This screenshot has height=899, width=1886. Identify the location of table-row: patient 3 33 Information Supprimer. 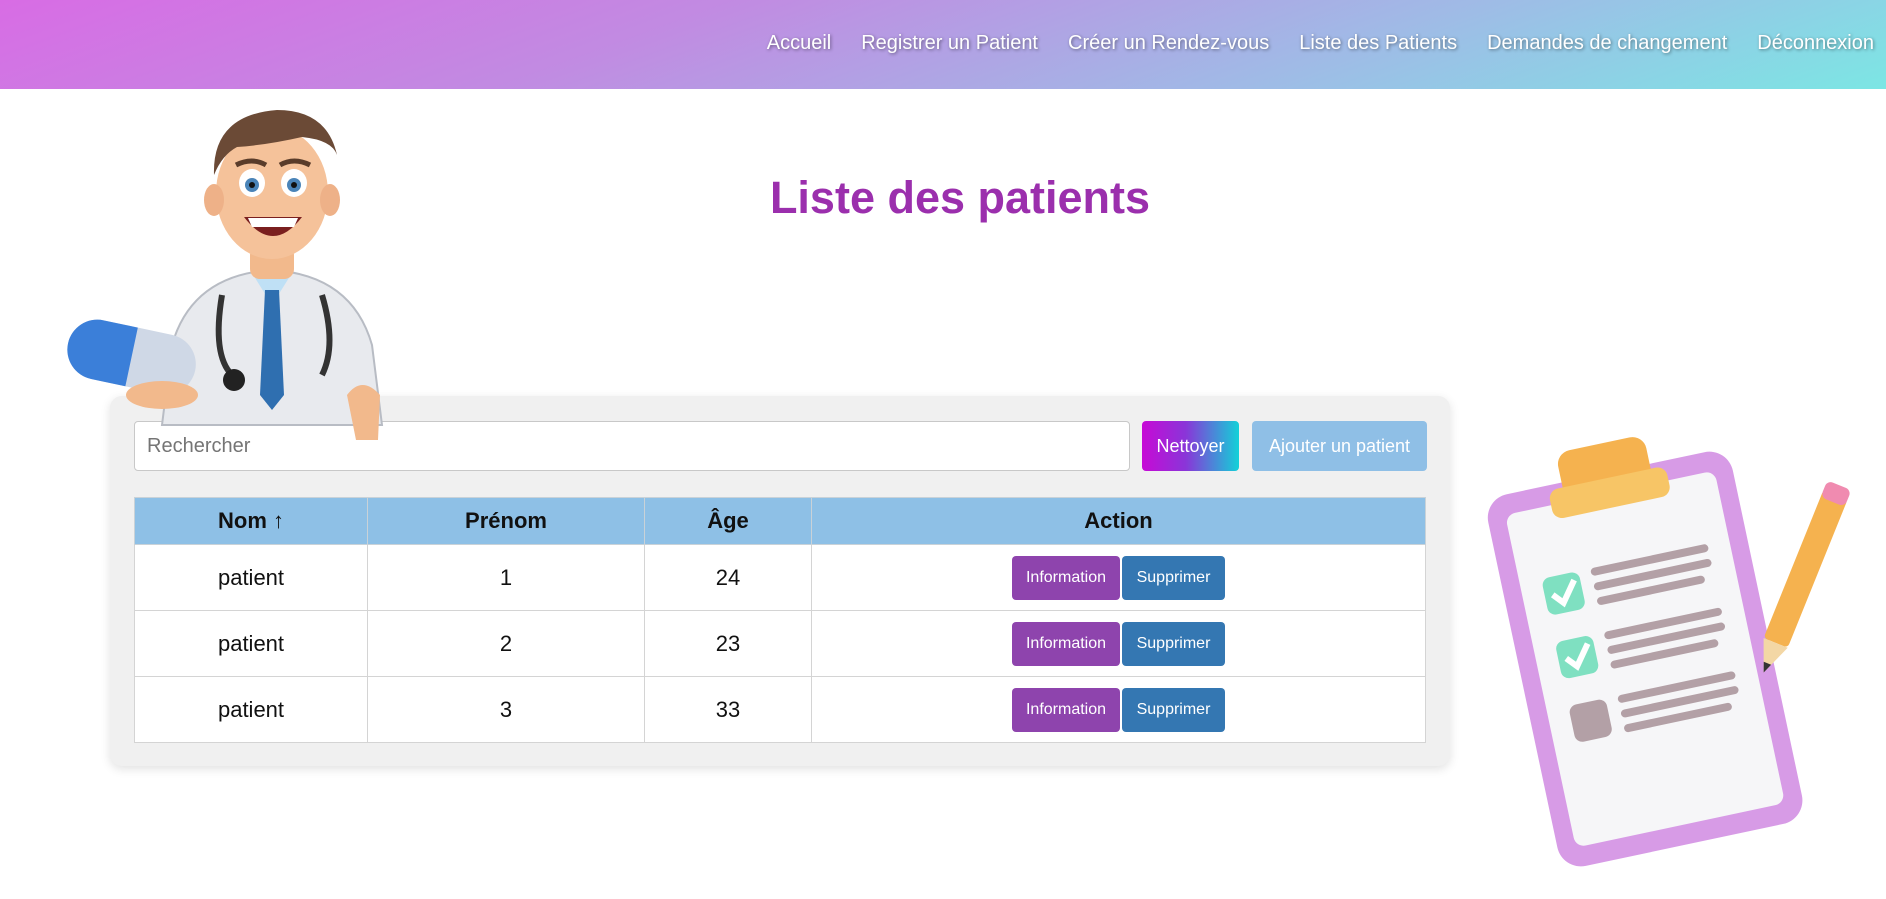
(780, 709).